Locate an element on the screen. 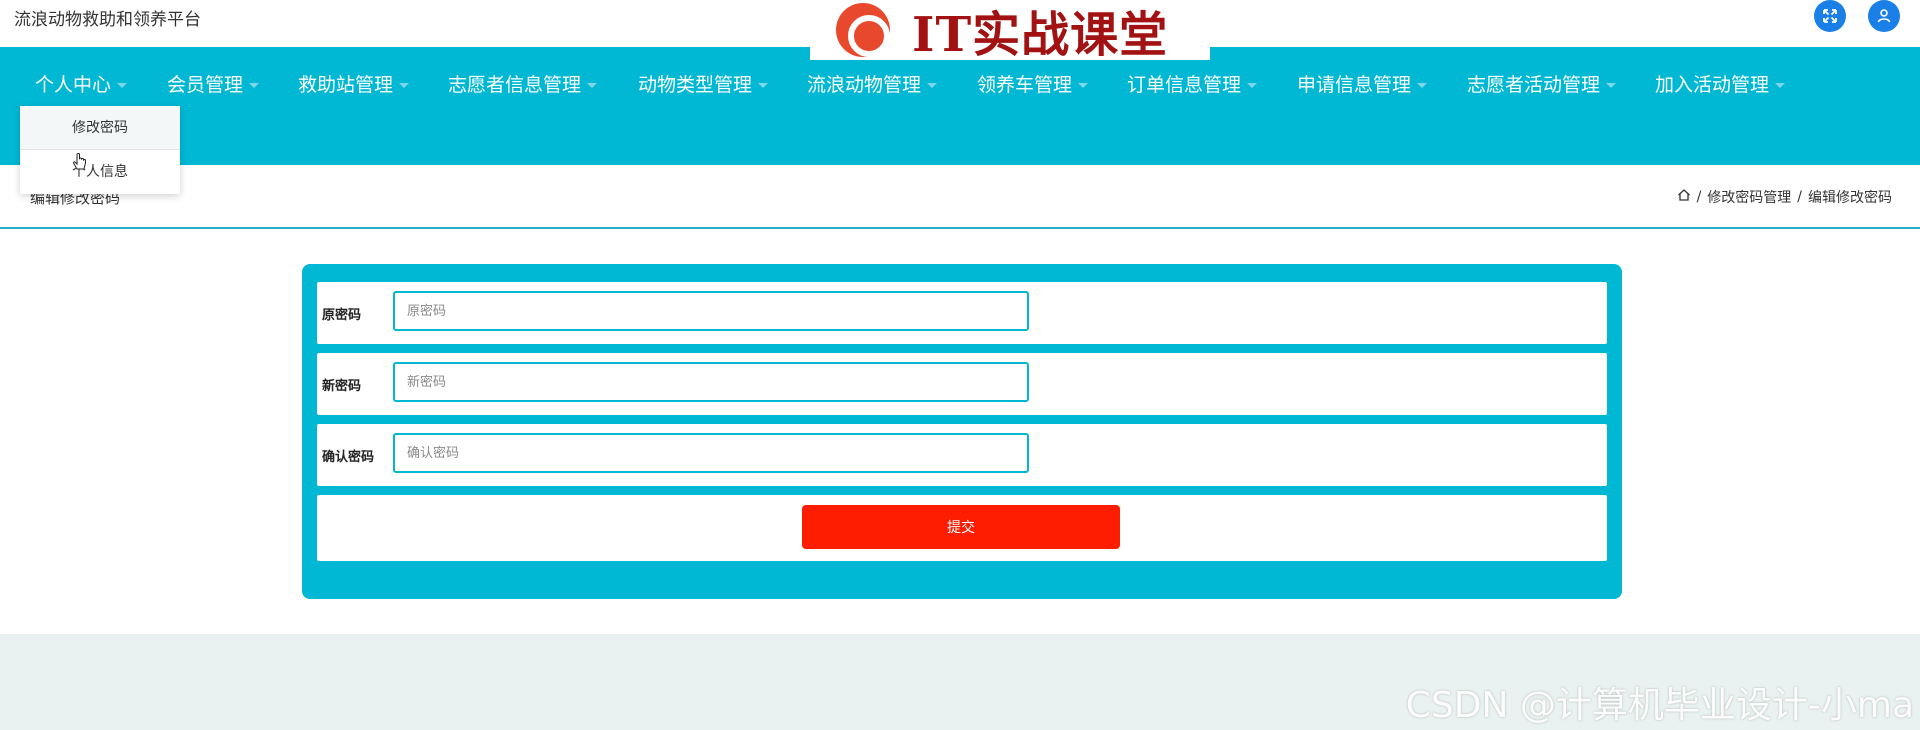 This screenshot has width=1920, height=730. breadcrumb-item: 修改密码管理 is located at coordinates (1749, 197).